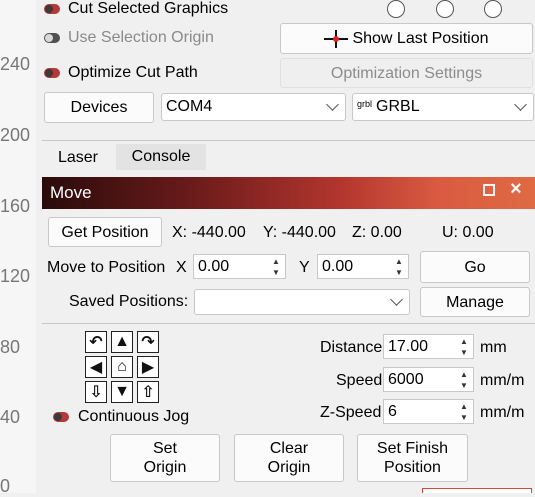  I want to click on go-label: Go, so click(475, 267).